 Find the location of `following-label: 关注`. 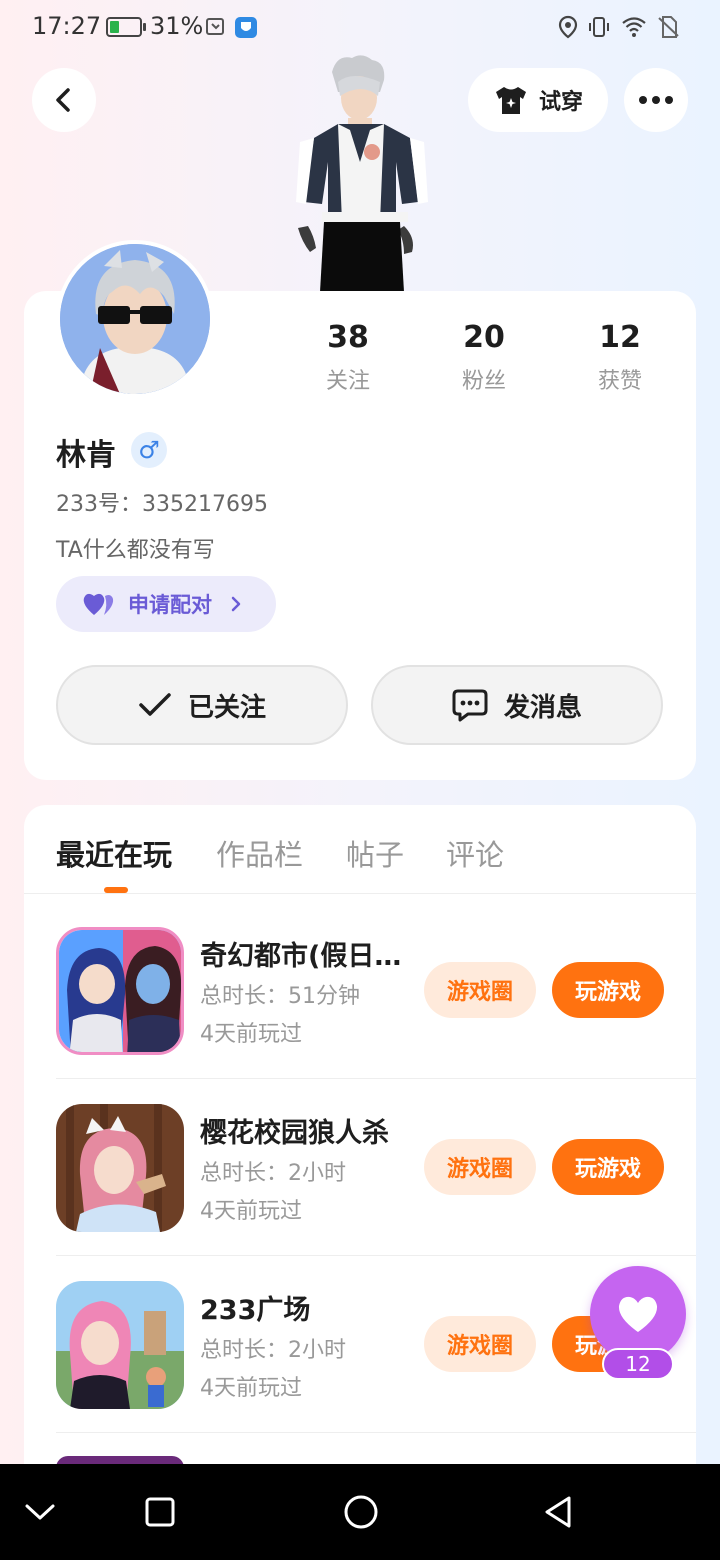

following-label: 关注 is located at coordinates (347, 381).